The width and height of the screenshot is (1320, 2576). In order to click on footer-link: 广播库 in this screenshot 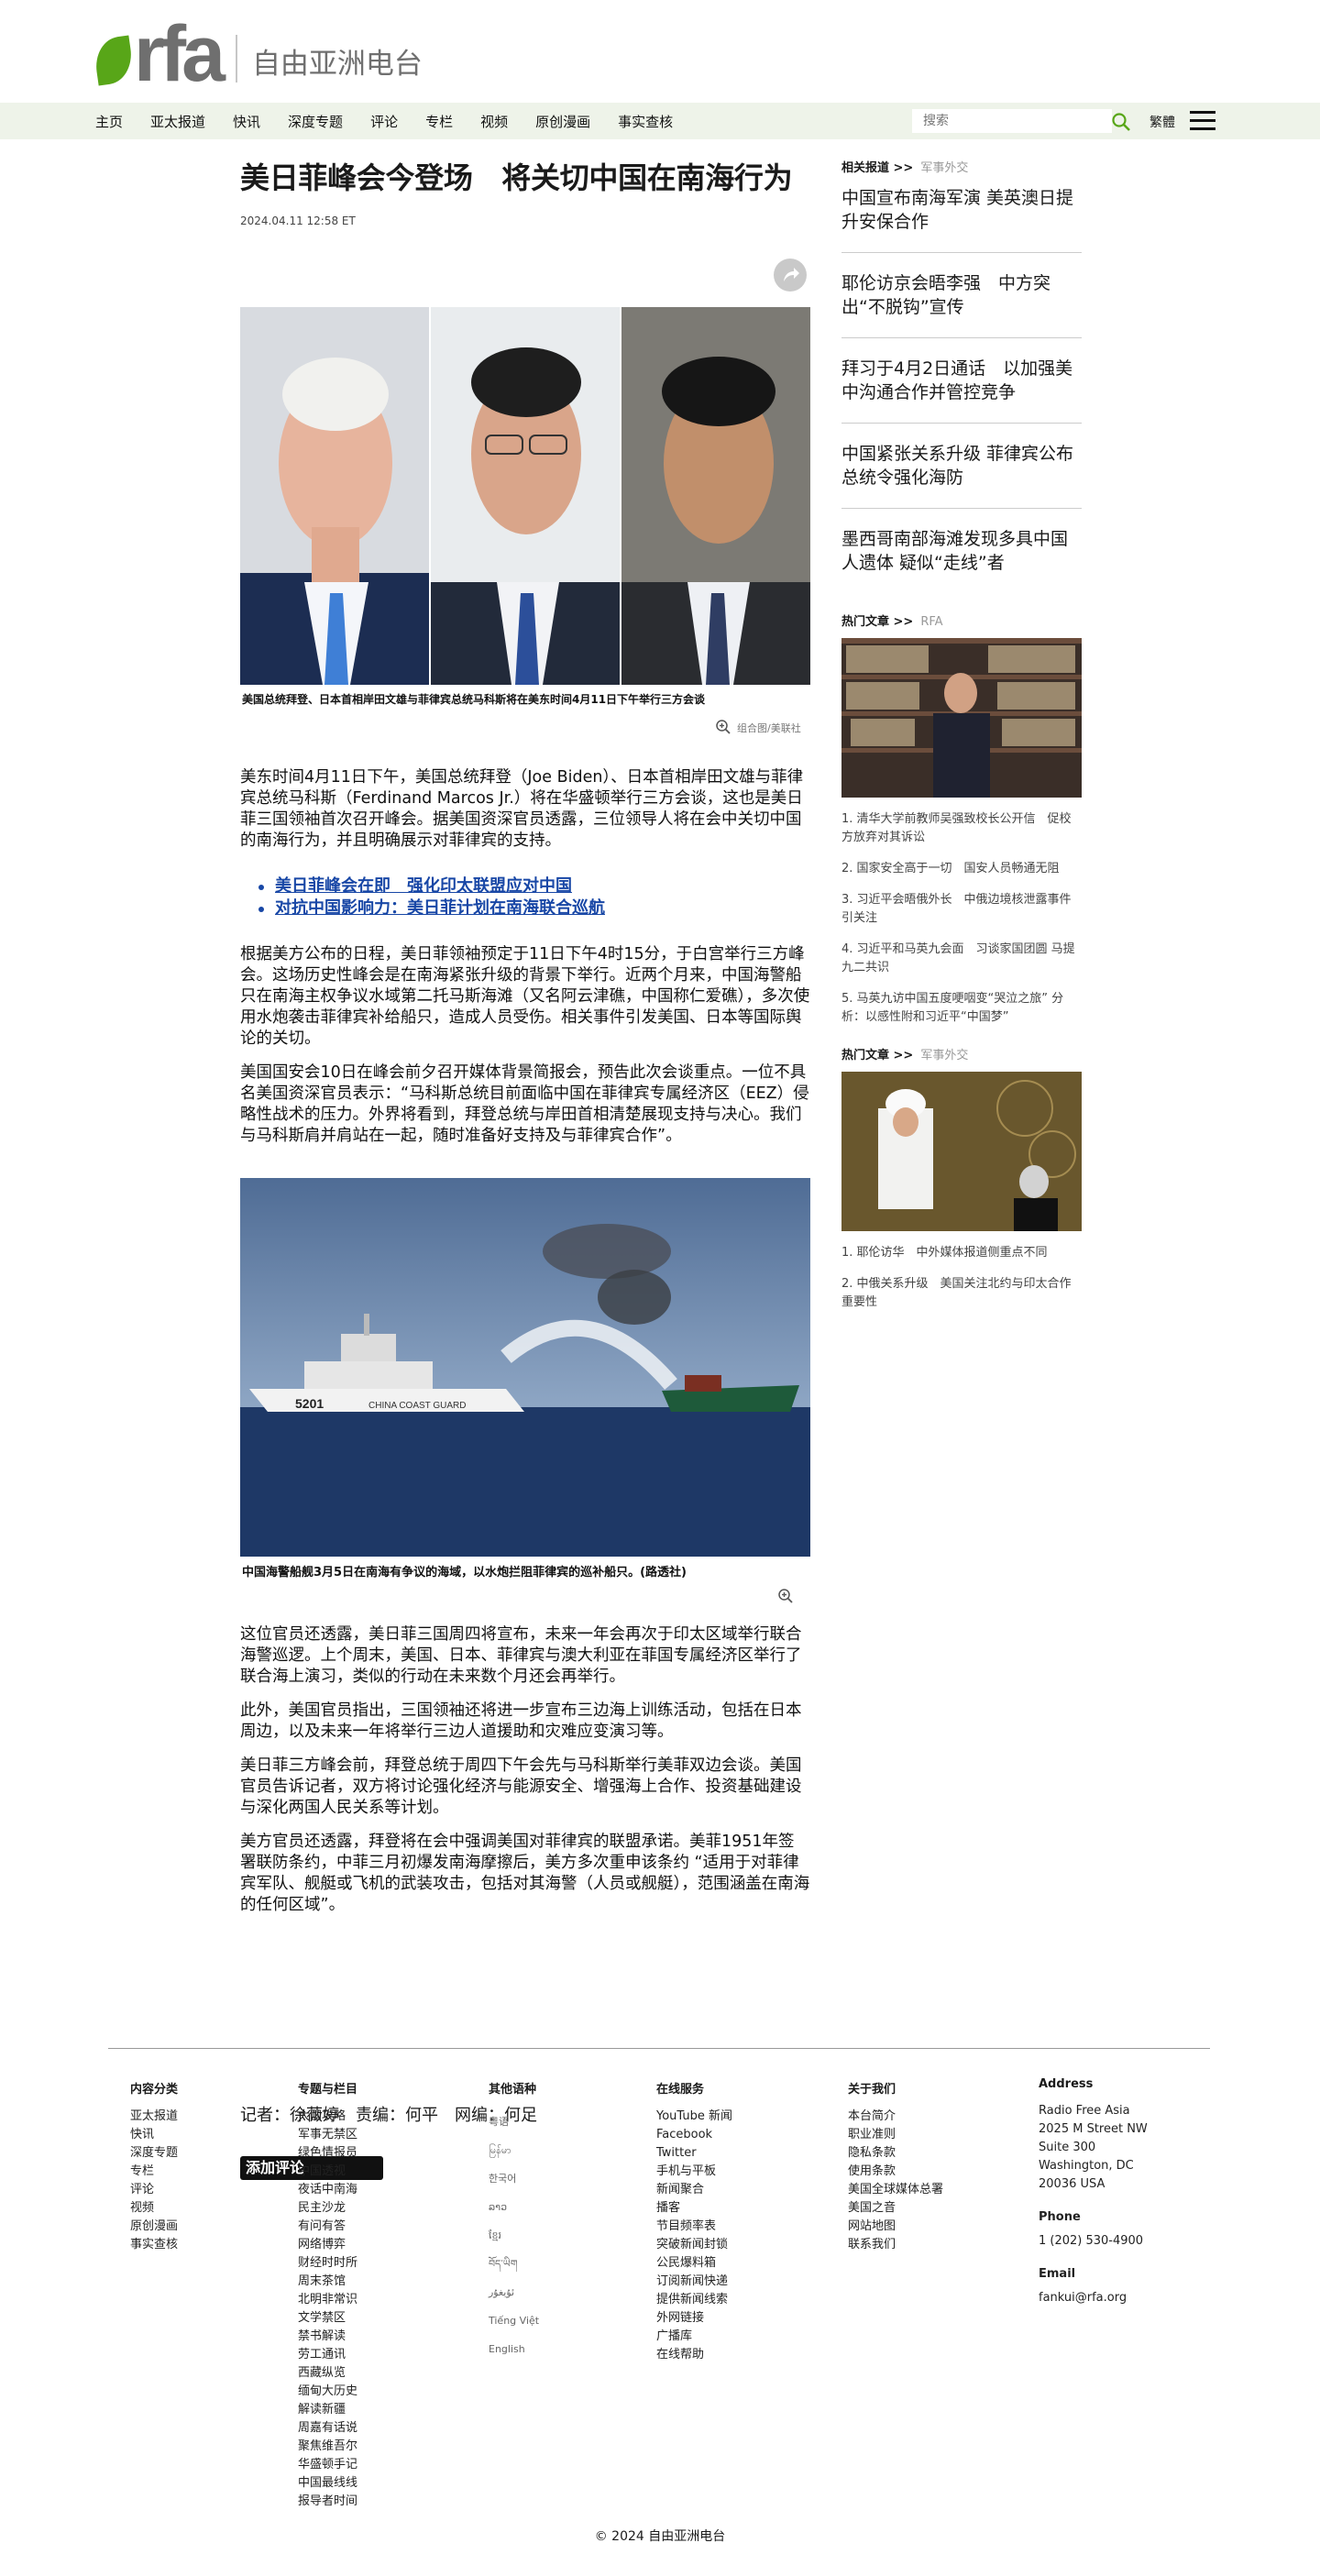, I will do `click(694, 2337)`.